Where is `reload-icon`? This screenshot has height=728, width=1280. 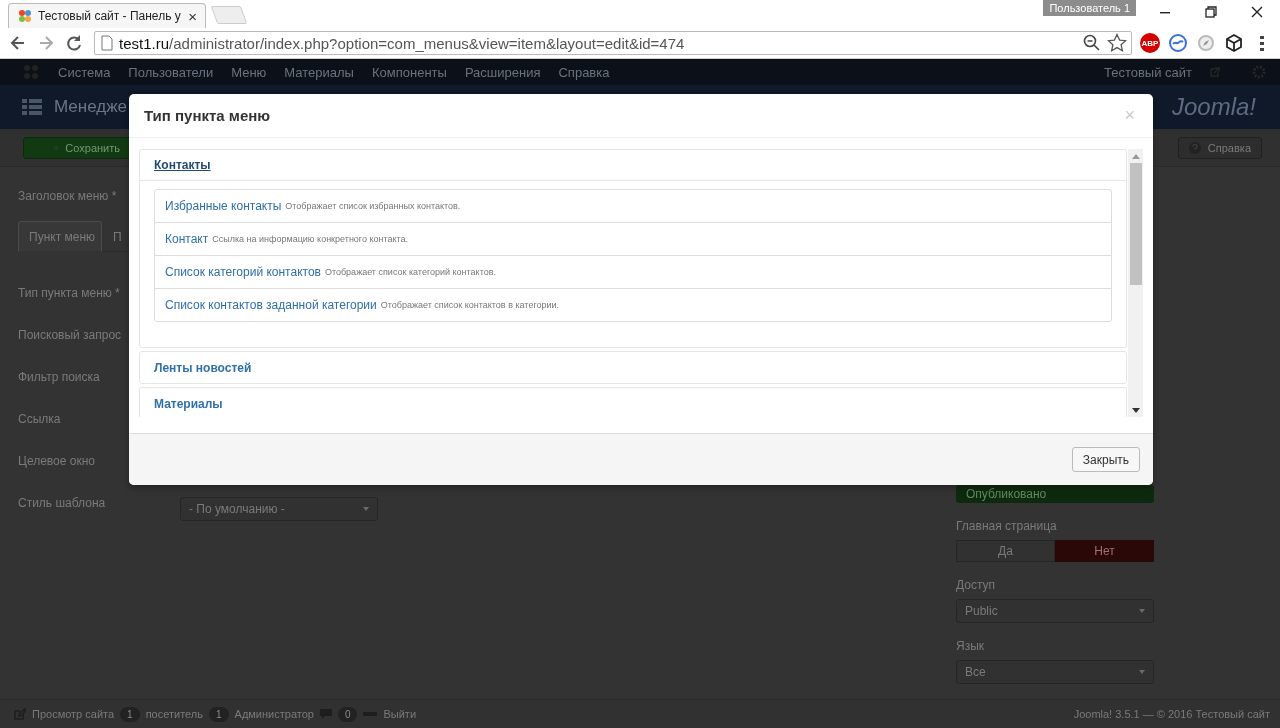
reload-icon is located at coordinates (74, 43).